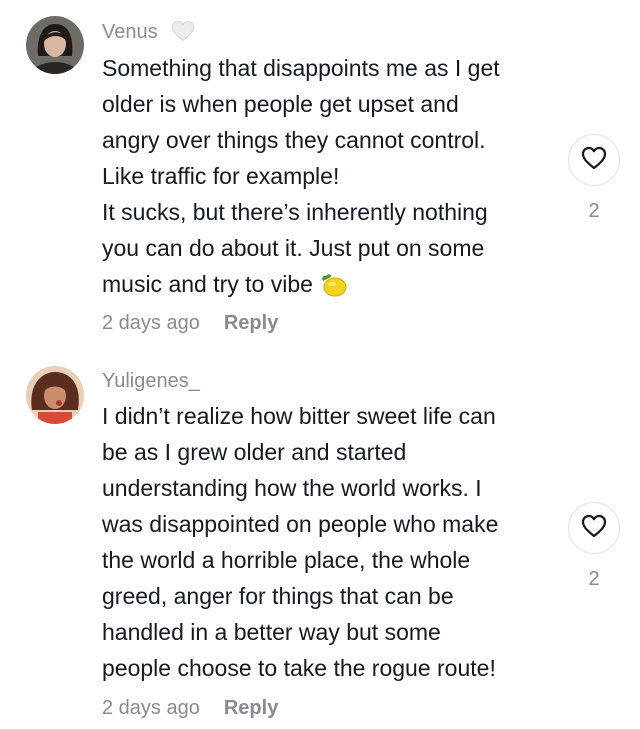 This screenshot has height=729, width=640. What do you see at coordinates (300, 524) in the screenshot?
I see `comment-text-line: was disappointed on people who make` at bounding box center [300, 524].